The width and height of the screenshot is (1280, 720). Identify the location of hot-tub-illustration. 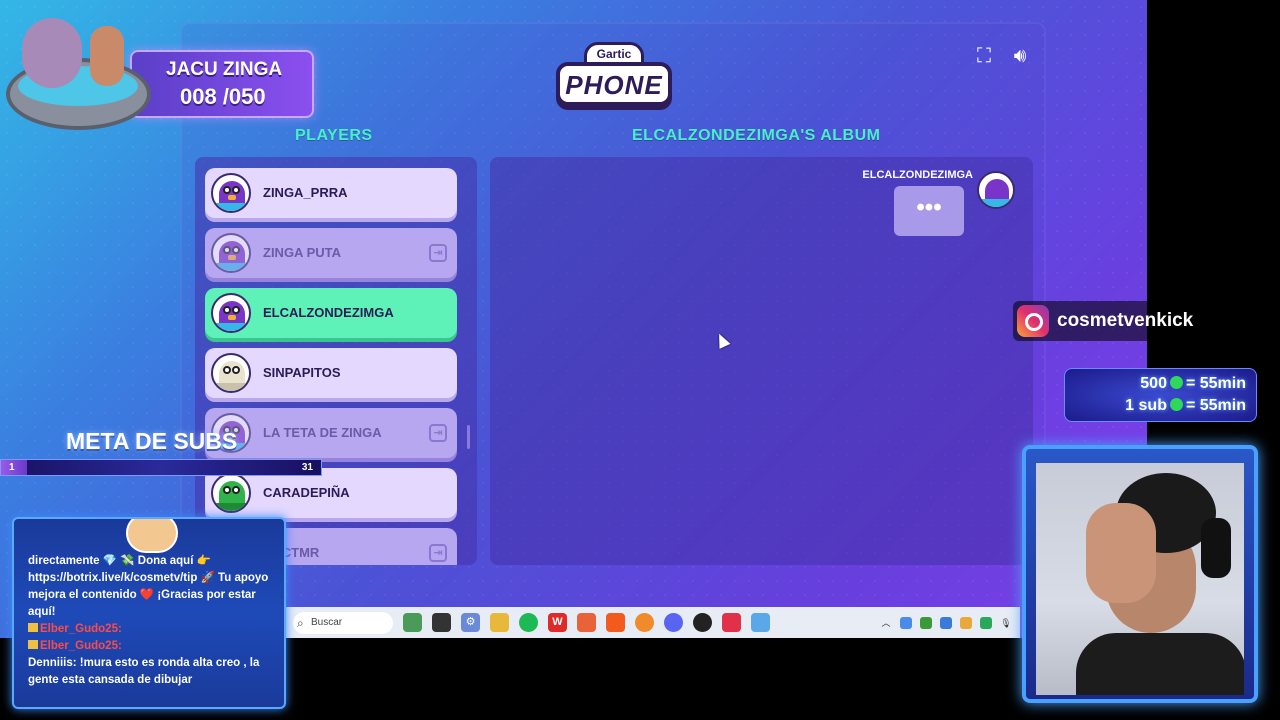
(78, 71).